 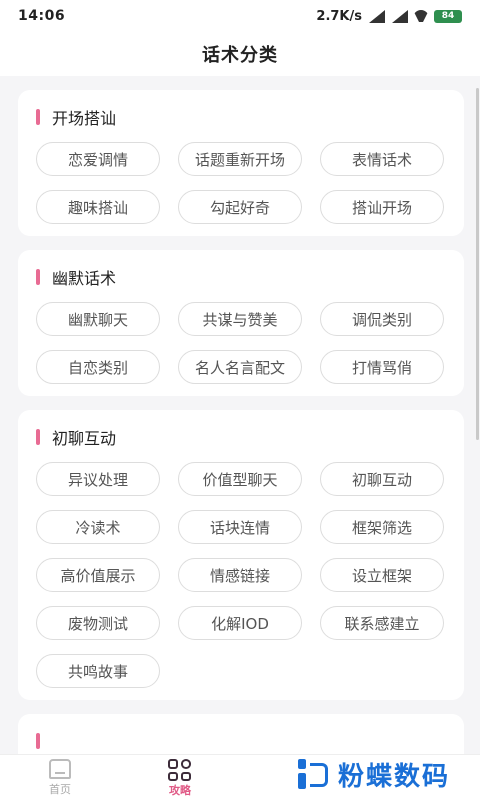 What do you see at coordinates (98, 527) in the screenshot?
I see `tag-button: 冷读术` at bounding box center [98, 527].